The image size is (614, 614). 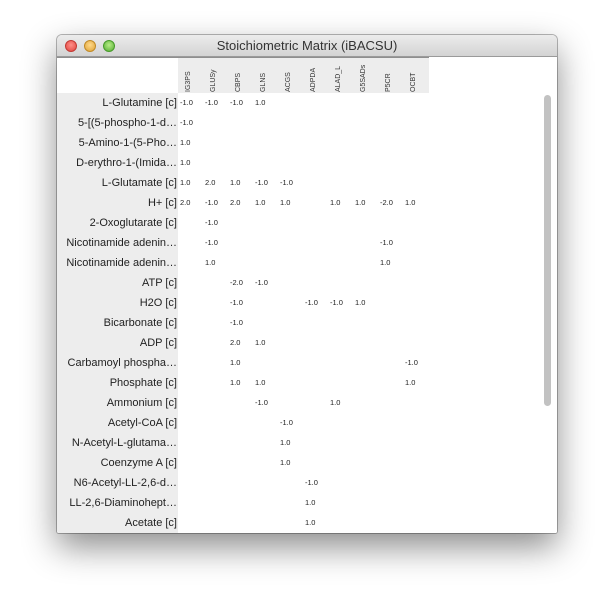 What do you see at coordinates (390, 76) in the screenshot?
I see `column-header-cell: P5CR` at bounding box center [390, 76].